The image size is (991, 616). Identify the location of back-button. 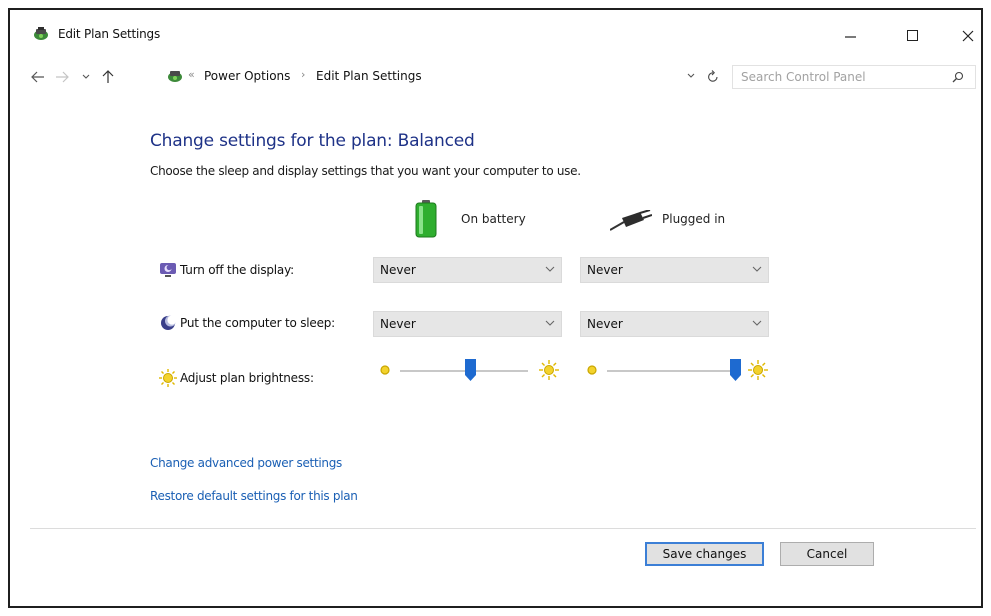
(38, 77).